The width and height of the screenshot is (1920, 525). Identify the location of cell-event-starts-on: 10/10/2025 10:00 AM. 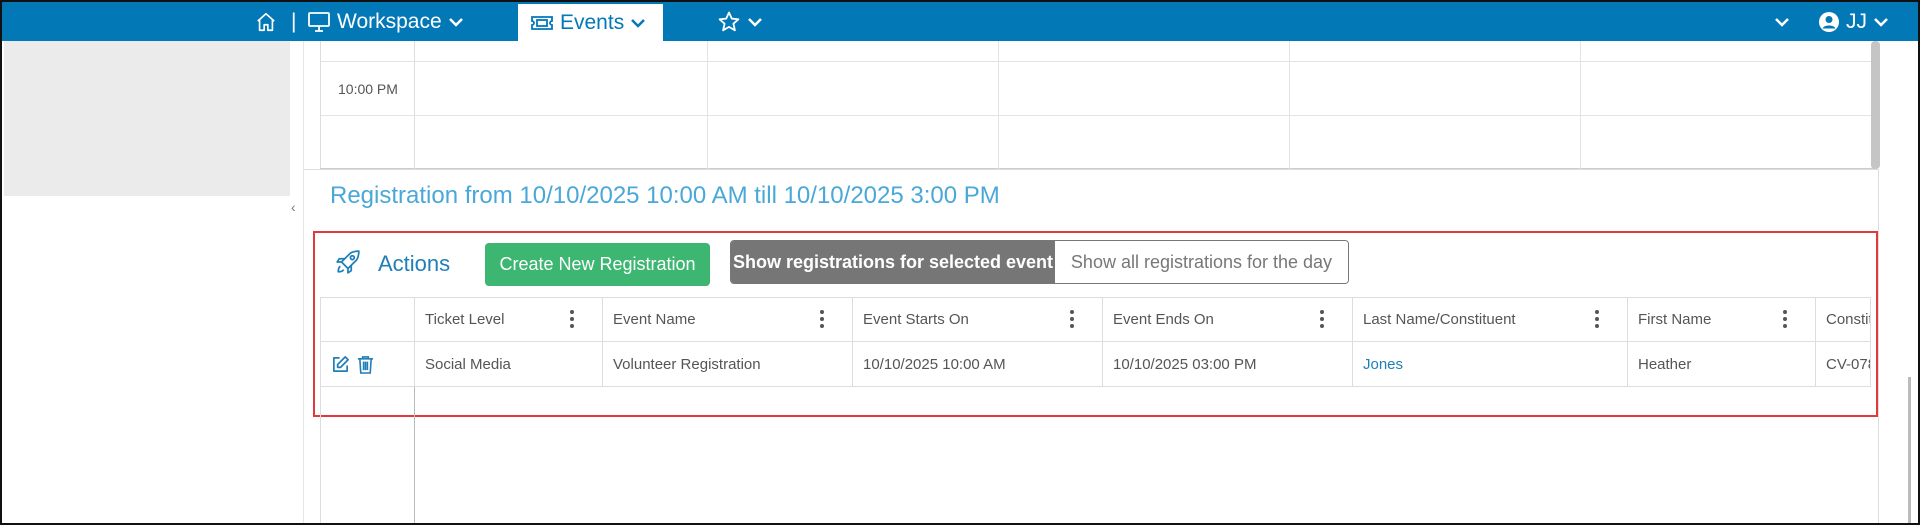
(978, 364).